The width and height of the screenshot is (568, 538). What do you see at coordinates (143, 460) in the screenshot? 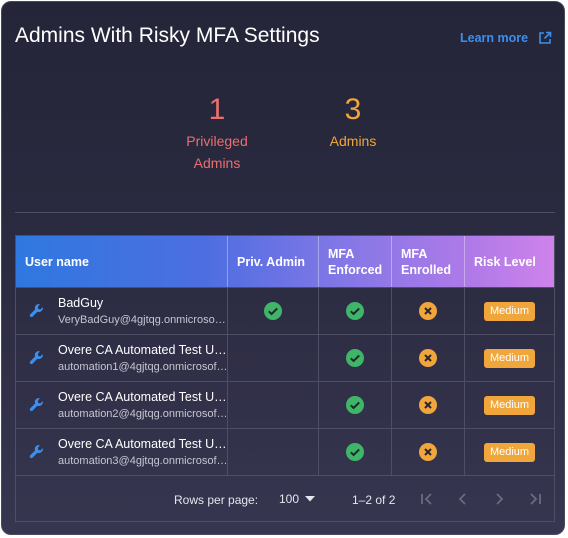
I see `user-email: automation3@4gjtqg.onmicrosoft.com` at bounding box center [143, 460].